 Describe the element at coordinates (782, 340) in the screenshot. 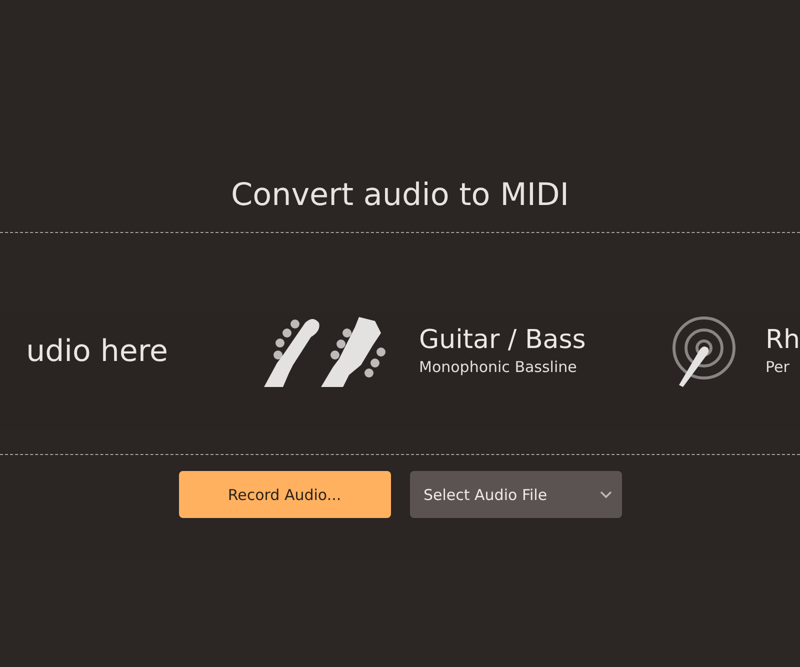

I see `mode-name: Rh` at that location.